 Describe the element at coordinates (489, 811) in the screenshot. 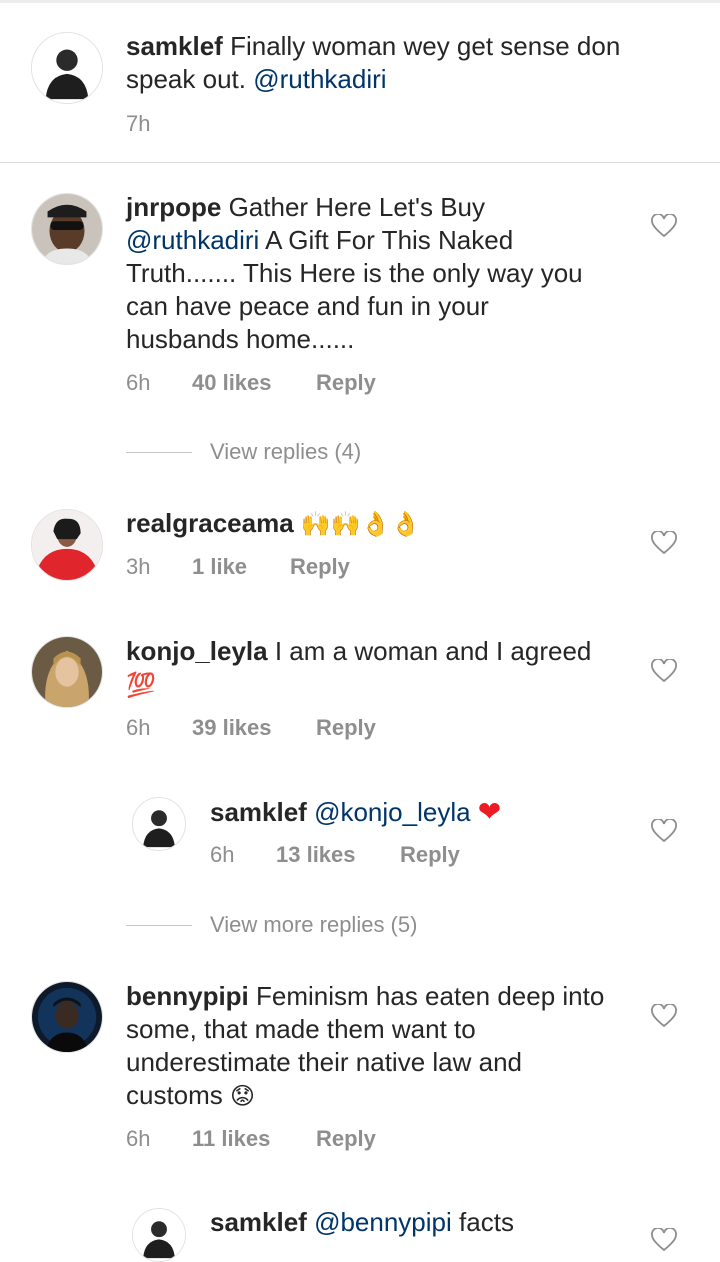

I see `red-heart-emoji: ❤` at that location.